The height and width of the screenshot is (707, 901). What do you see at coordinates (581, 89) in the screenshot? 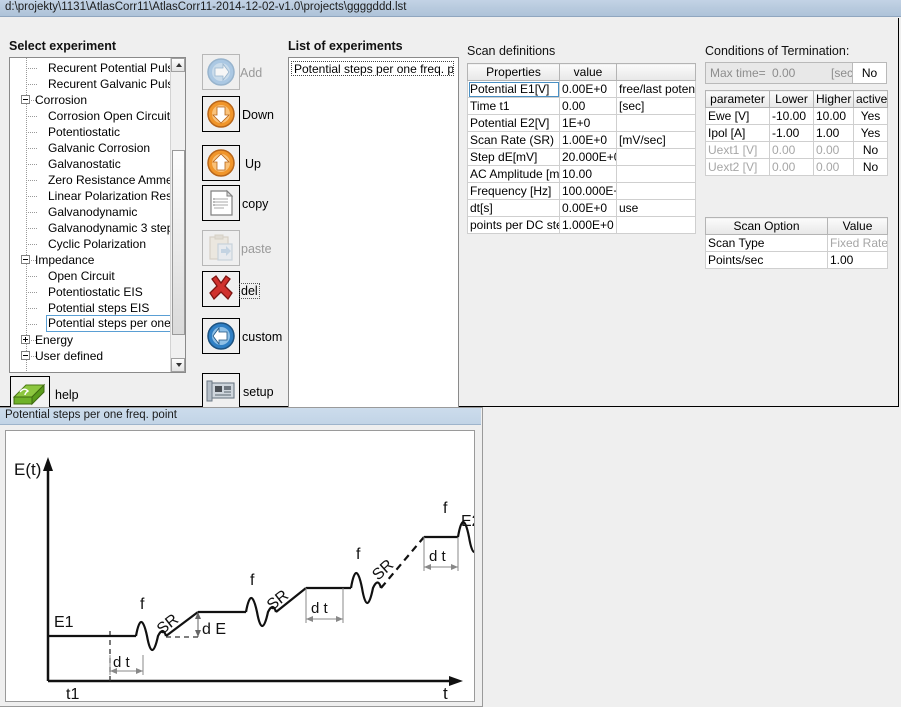
I see `table-row: Potential E1[V] 0.00E+0 free/last potent` at bounding box center [581, 89].